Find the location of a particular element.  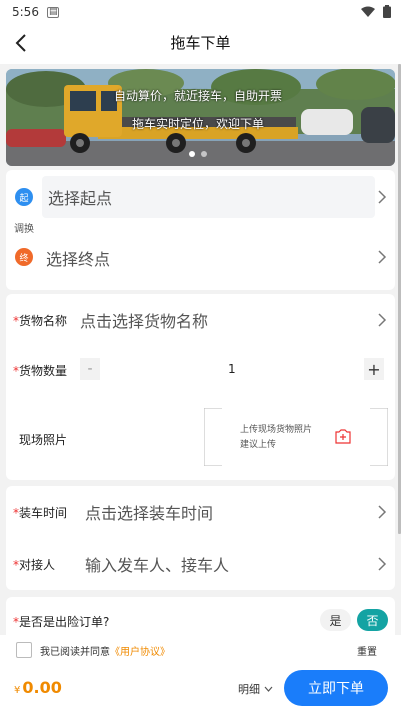

photo-upload-box: 上传现场货物照片 建议上传 is located at coordinates (296, 437).